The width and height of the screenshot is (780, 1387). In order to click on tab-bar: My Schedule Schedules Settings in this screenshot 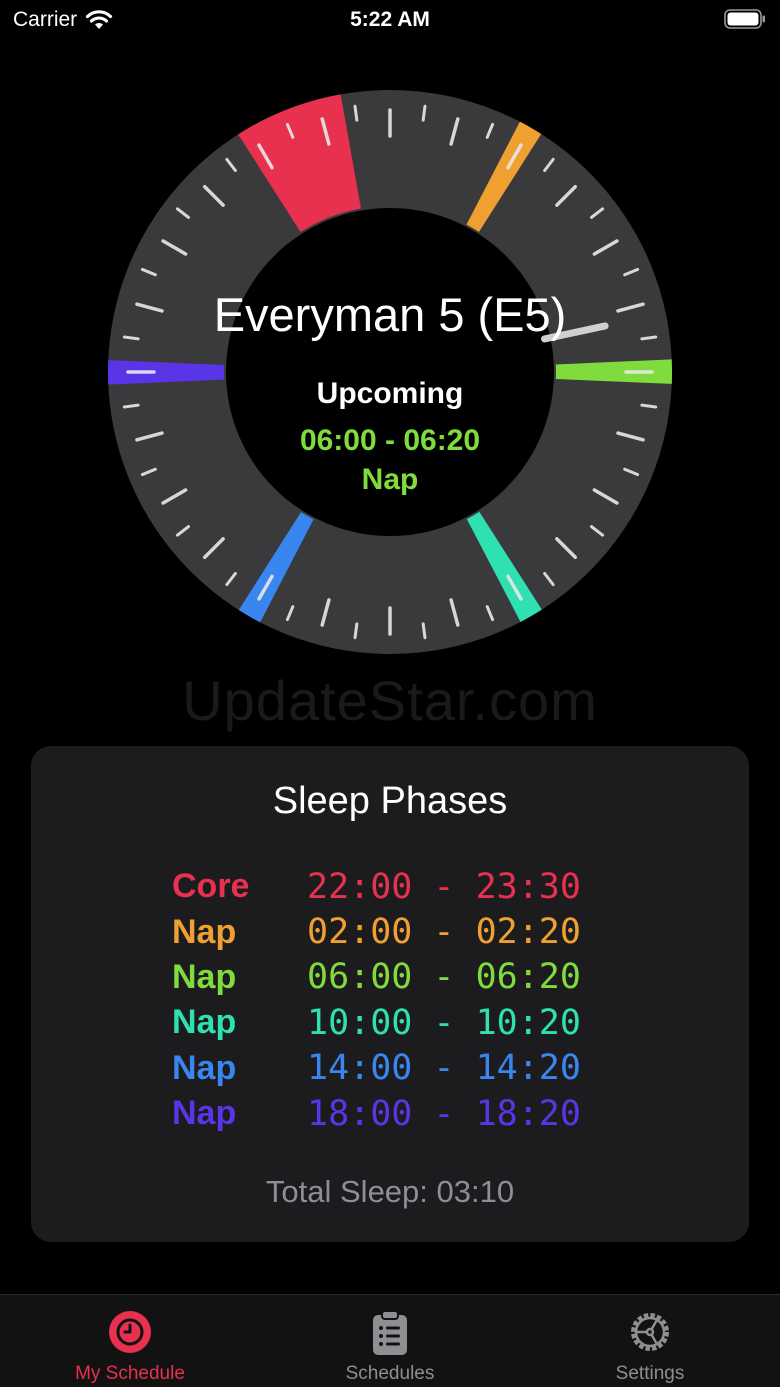, I will do `click(390, 1340)`.